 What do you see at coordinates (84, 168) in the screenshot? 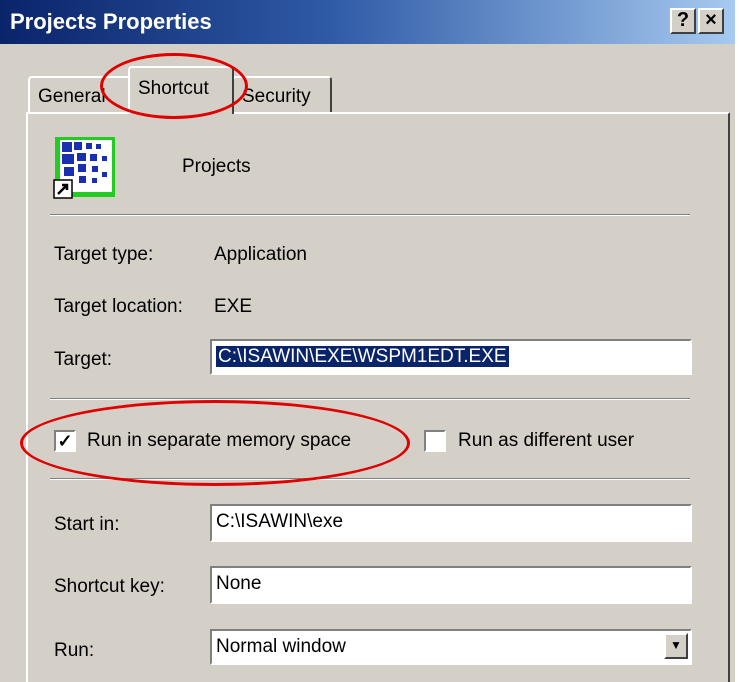
I see `application-shortcut-icon` at bounding box center [84, 168].